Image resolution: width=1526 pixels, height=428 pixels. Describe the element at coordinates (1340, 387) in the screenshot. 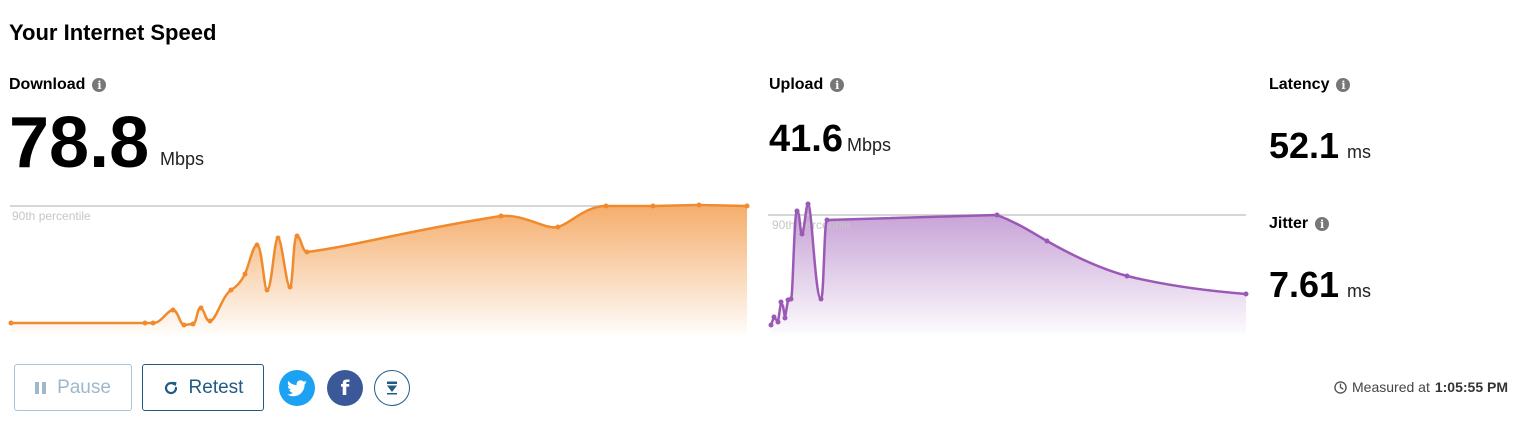

I see `clock-icon` at that location.